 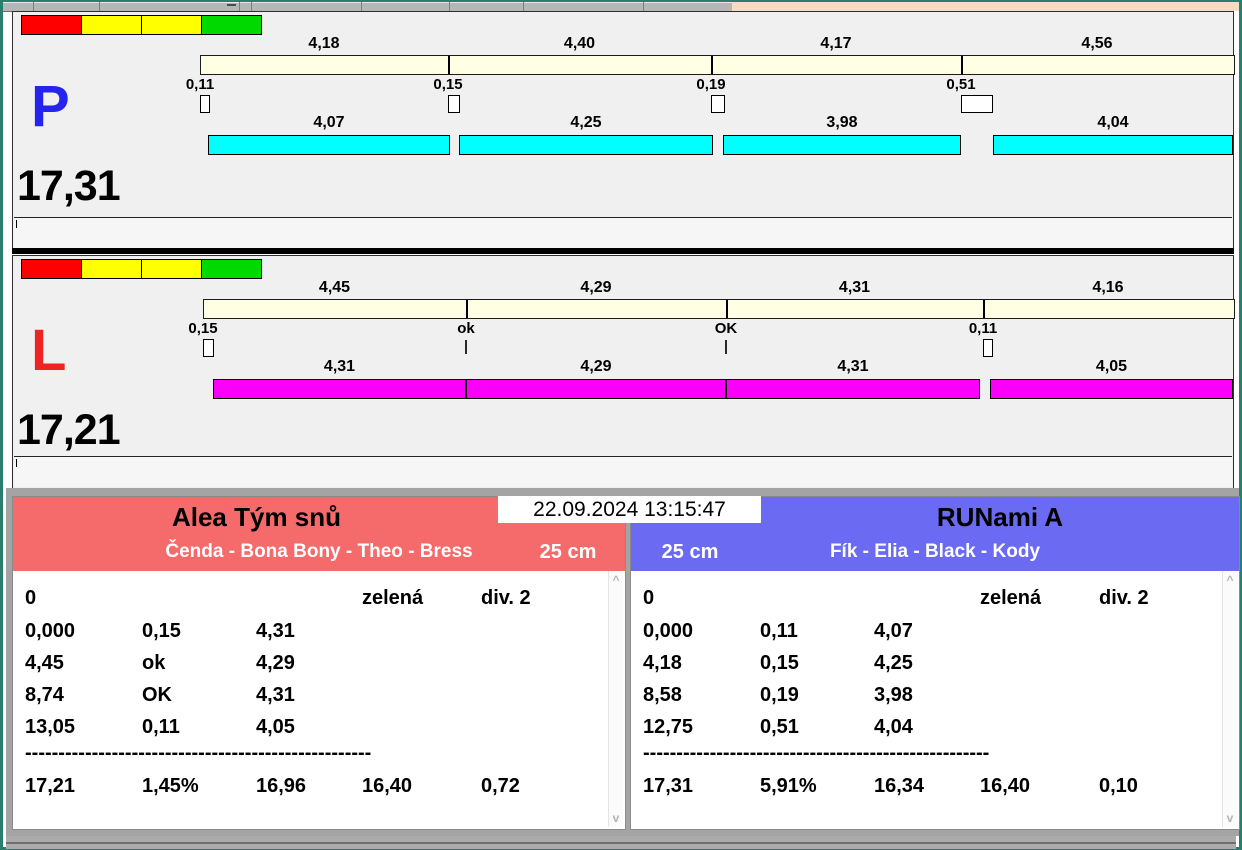 What do you see at coordinates (726, 328) in the screenshot?
I see `exchange-time-label: OK` at bounding box center [726, 328].